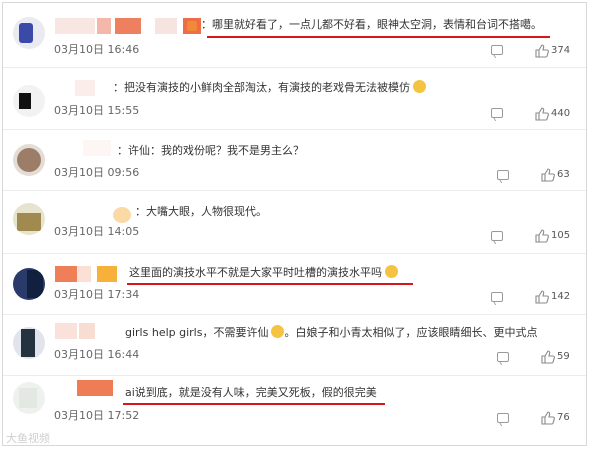  Describe the element at coordinates (97, 354) in the screenshot. I see `comment-date: 03月10日 16:44` at that location.